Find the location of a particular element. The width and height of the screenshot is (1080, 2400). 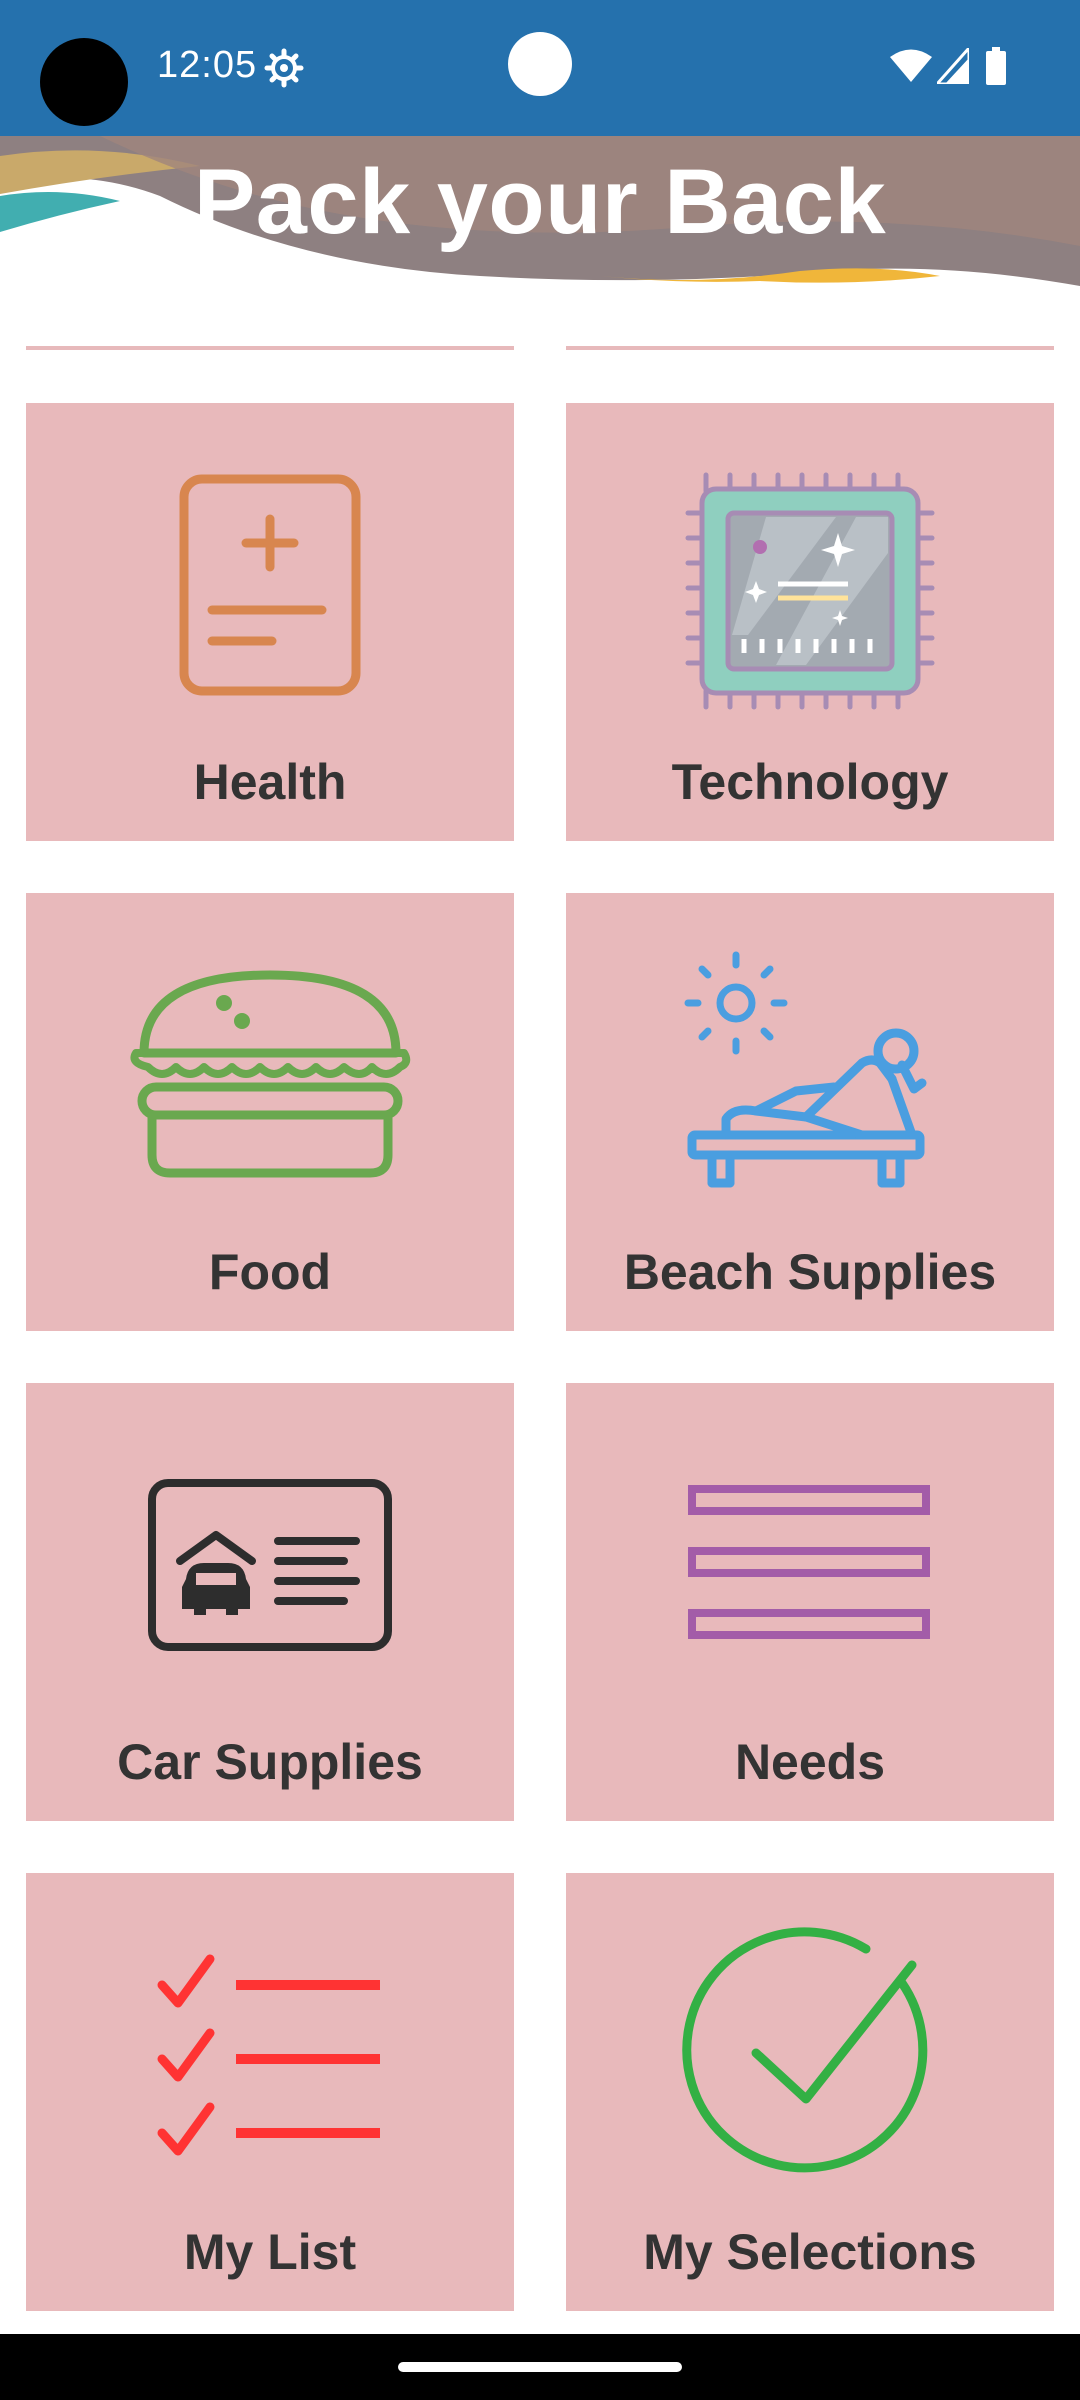

home-gesture-handle is located at coordinates (540, 2367).